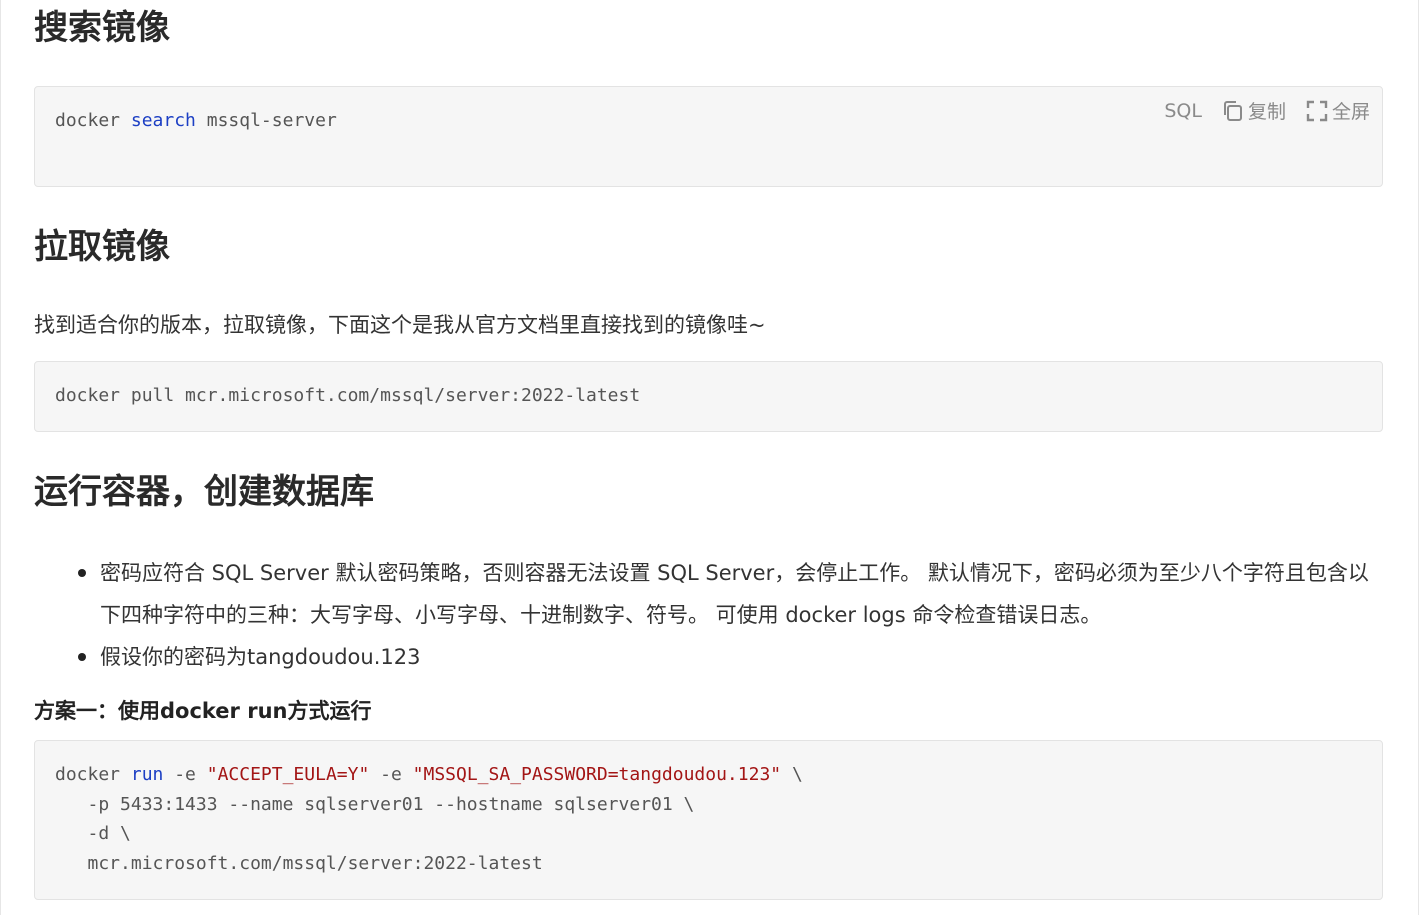  What do you see at coordinates (163, 120) in the screenshot?
I see `code-token-keyword: search` at bounding box center [163, 120].